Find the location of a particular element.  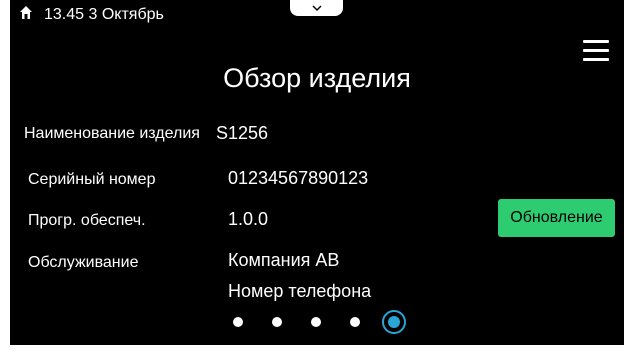

software-version-value: 1.0.0 is located at coordinates (248, 219).